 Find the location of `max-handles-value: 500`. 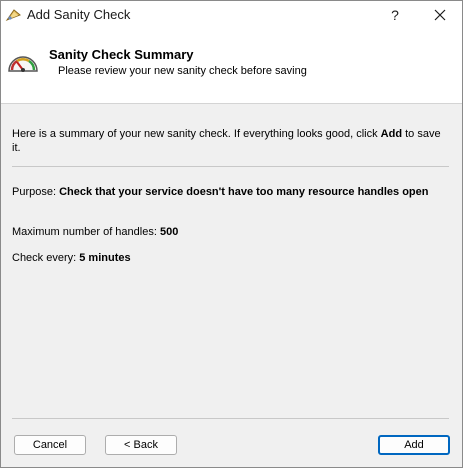

max-handles-value: 500 is located at coordinates (169, 232).